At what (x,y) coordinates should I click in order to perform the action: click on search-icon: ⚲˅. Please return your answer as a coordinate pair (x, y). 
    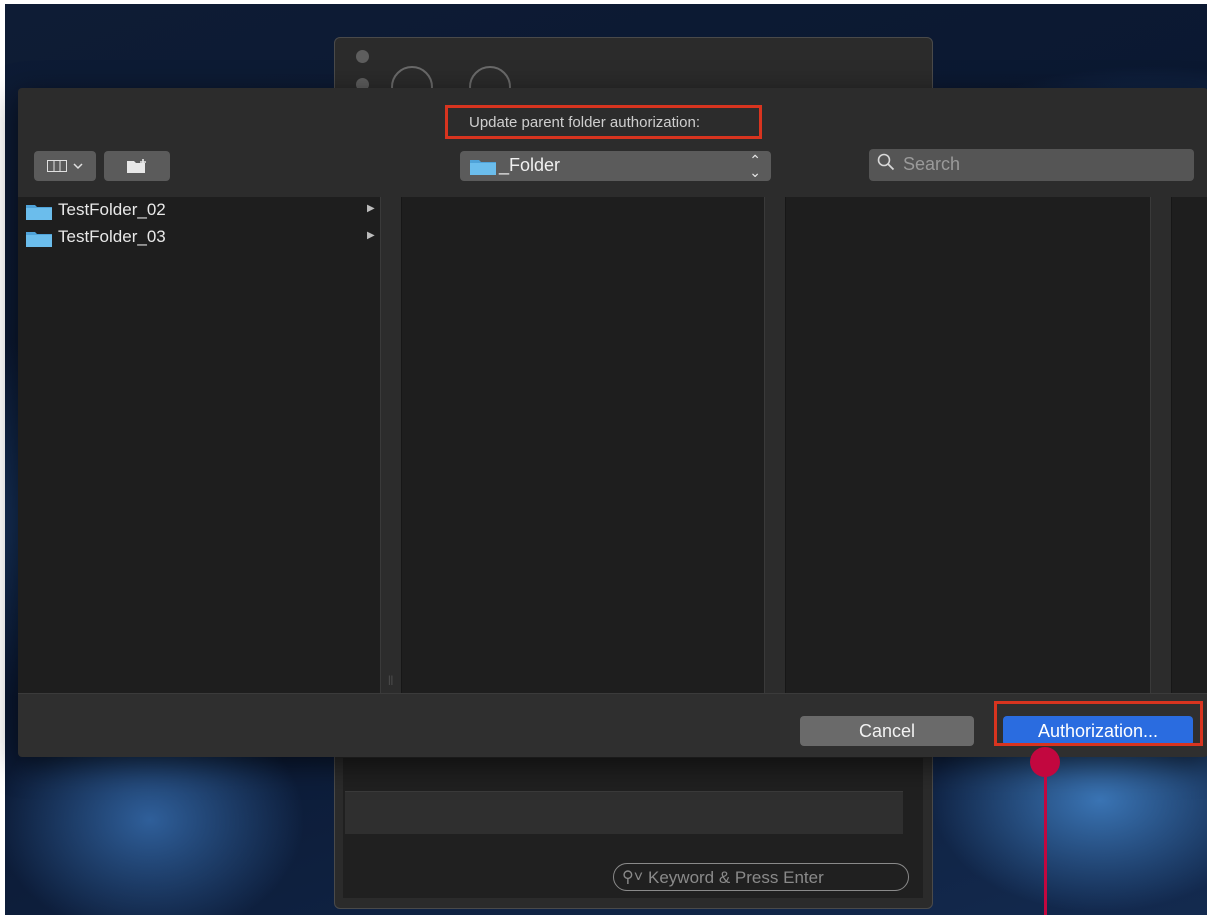
    Looking at the image, I should click on (633, 877).